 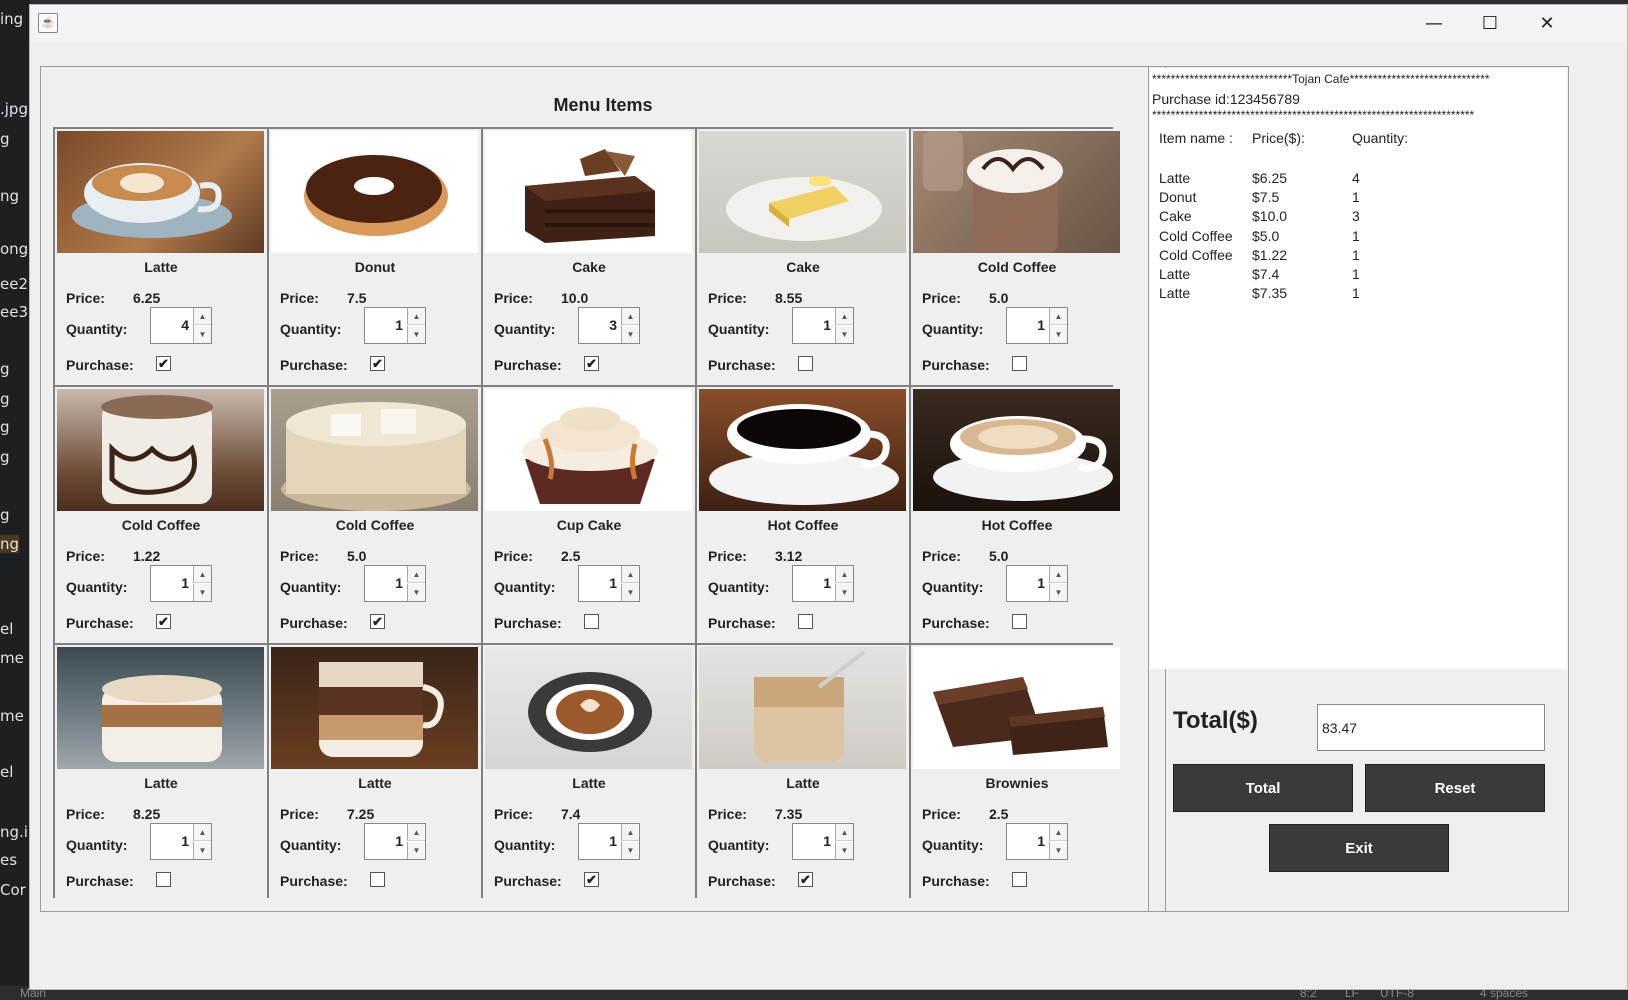 What do you see at coordinates (5, 427) in the screenshot?
I see `ide-tree-item: g` at bounding box center [5, 427].